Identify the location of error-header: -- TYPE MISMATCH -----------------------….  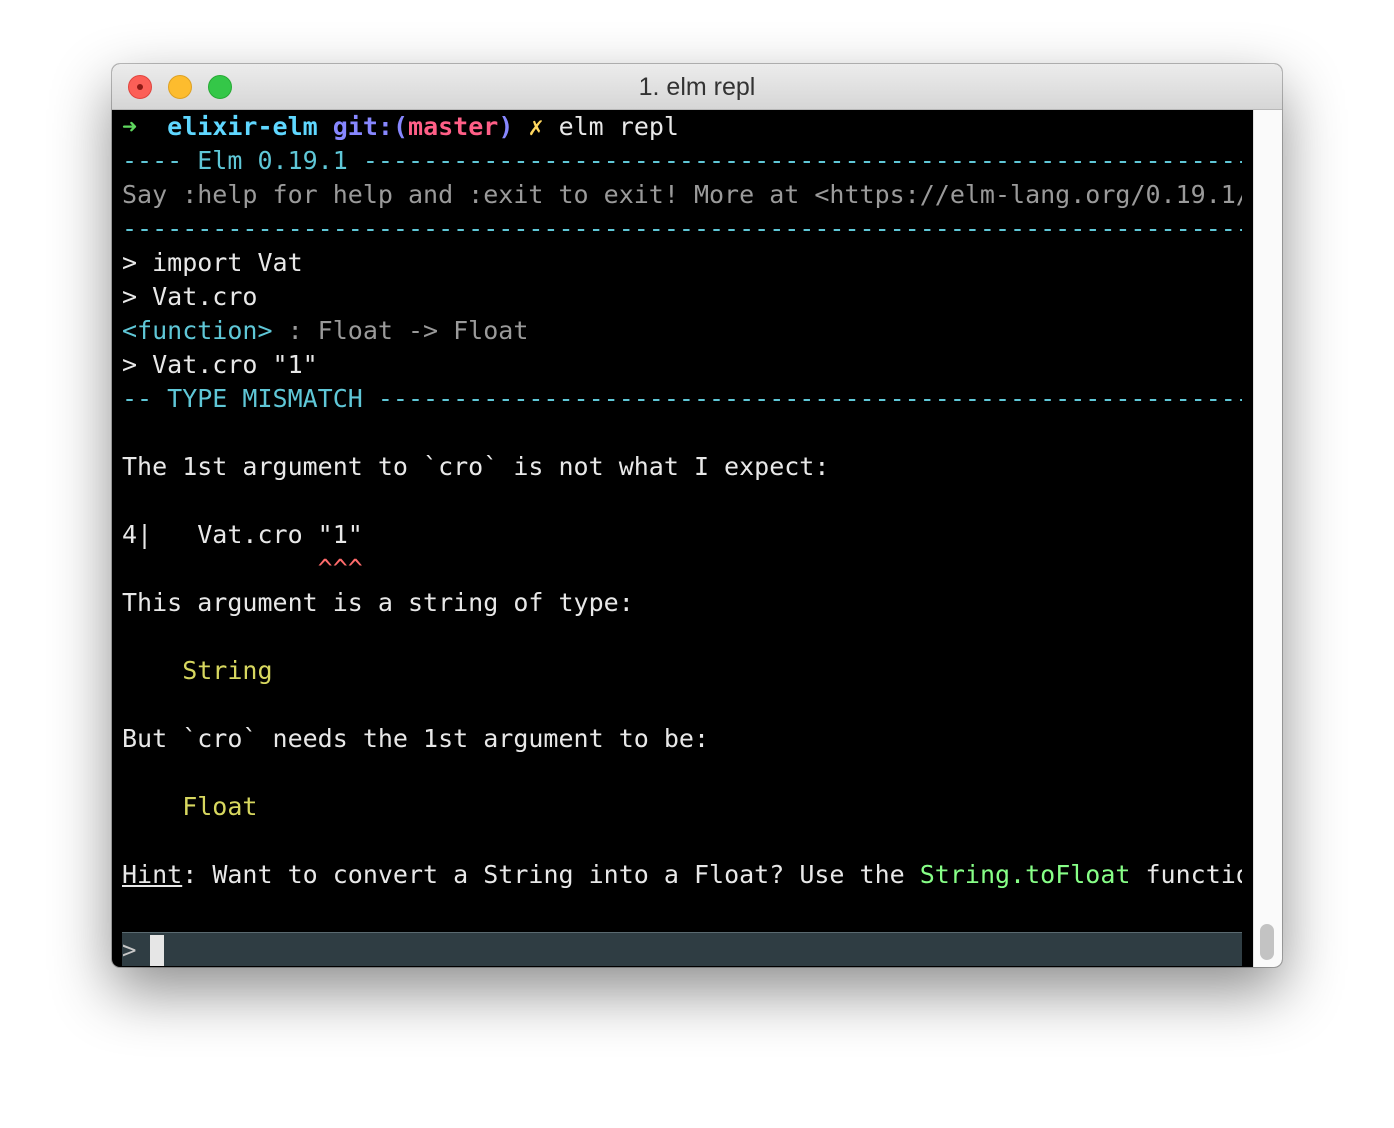
(682, 398).